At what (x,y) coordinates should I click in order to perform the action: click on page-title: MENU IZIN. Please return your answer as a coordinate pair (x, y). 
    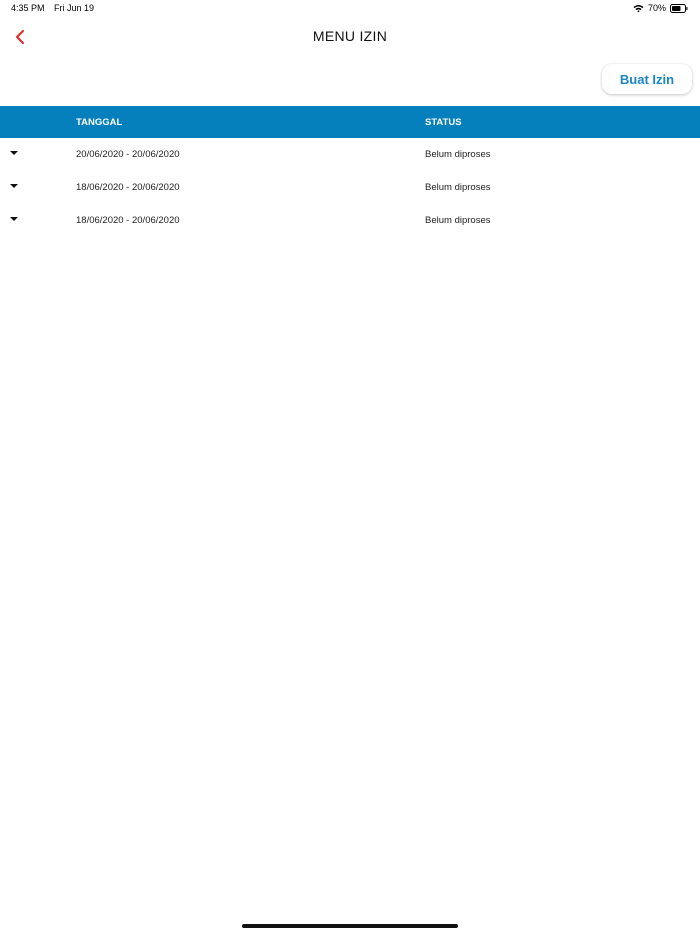
    Looking at the image, I should click on (350, 36).